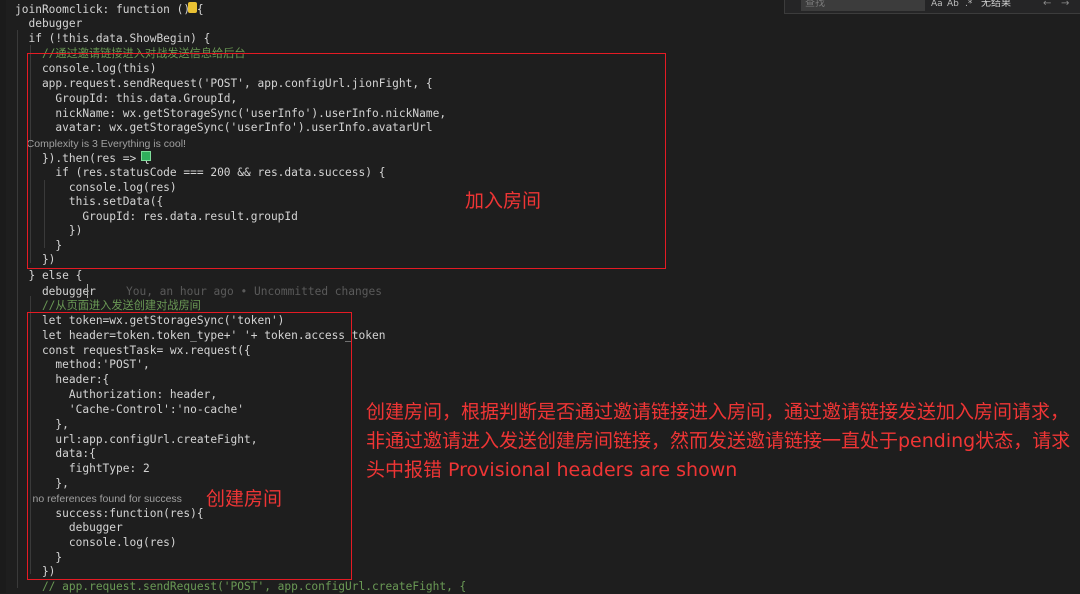 The width and height of the screenshot is (1080, 594). I want to click on git-blame-annotation: You, an hour ago • Uncommitted changes, so click(254, 291).